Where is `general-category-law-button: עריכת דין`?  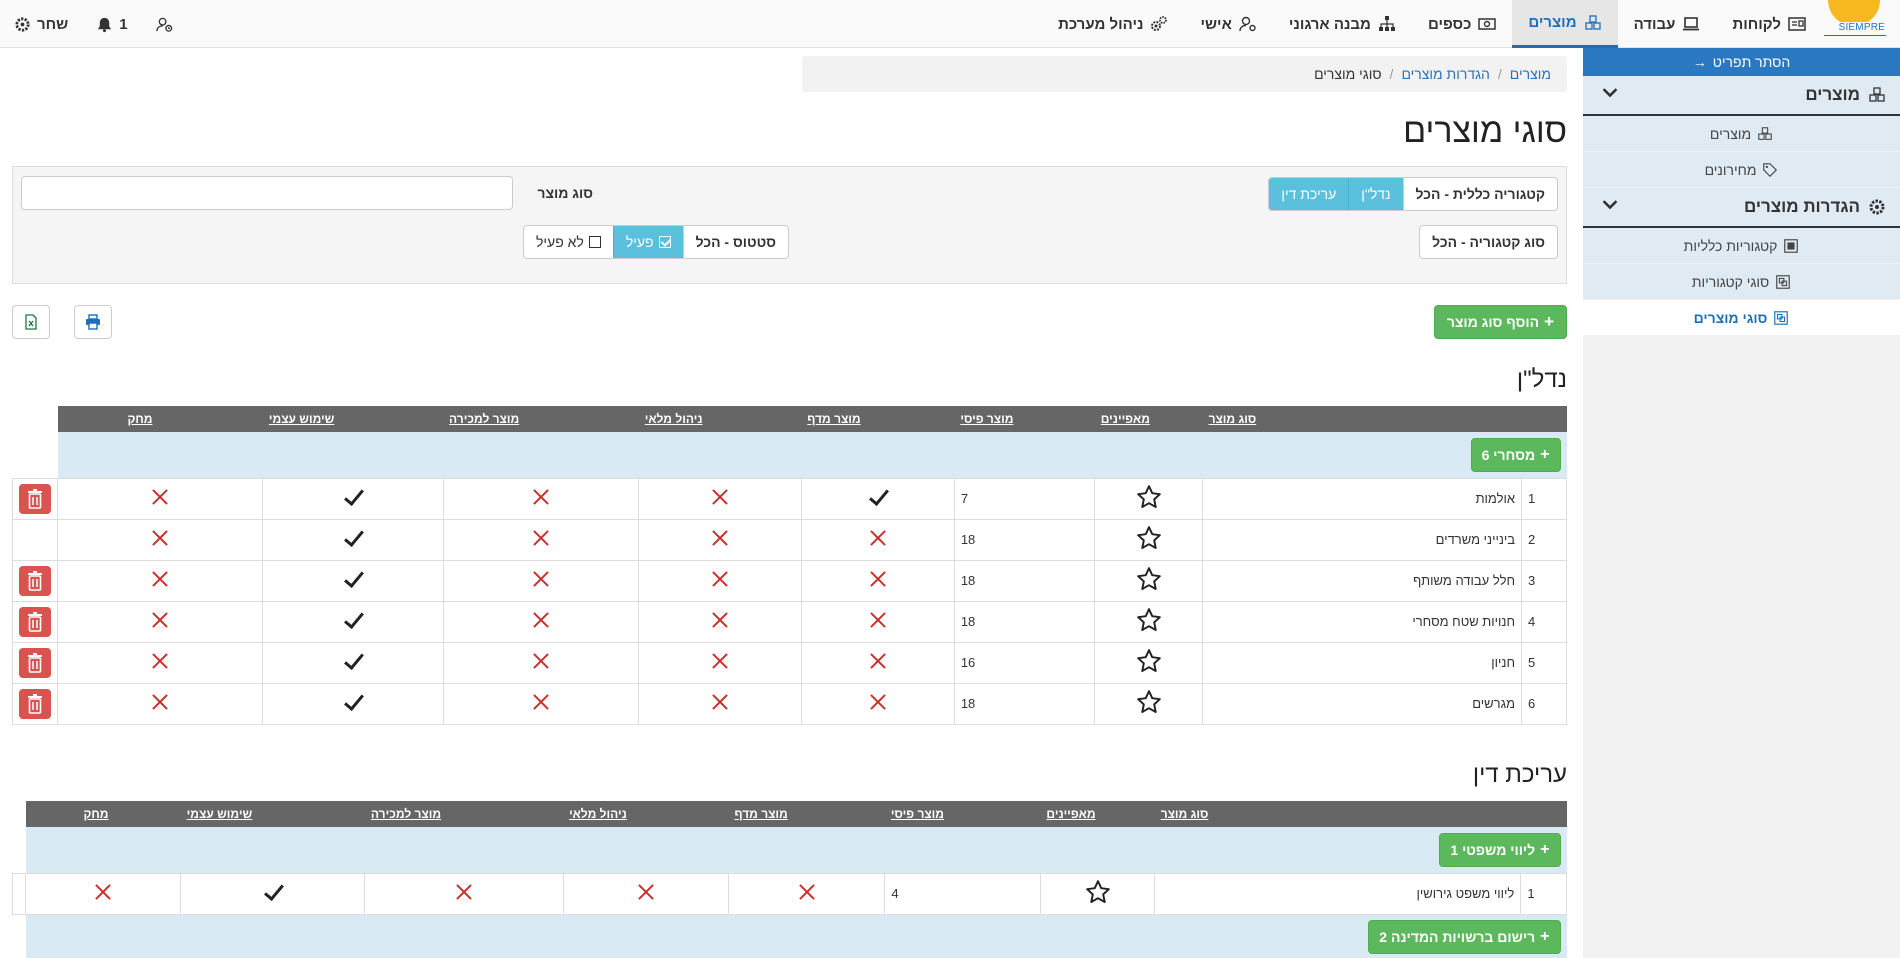 general-category-law-button: עריכת דין is located at coordinates (1309, 194).